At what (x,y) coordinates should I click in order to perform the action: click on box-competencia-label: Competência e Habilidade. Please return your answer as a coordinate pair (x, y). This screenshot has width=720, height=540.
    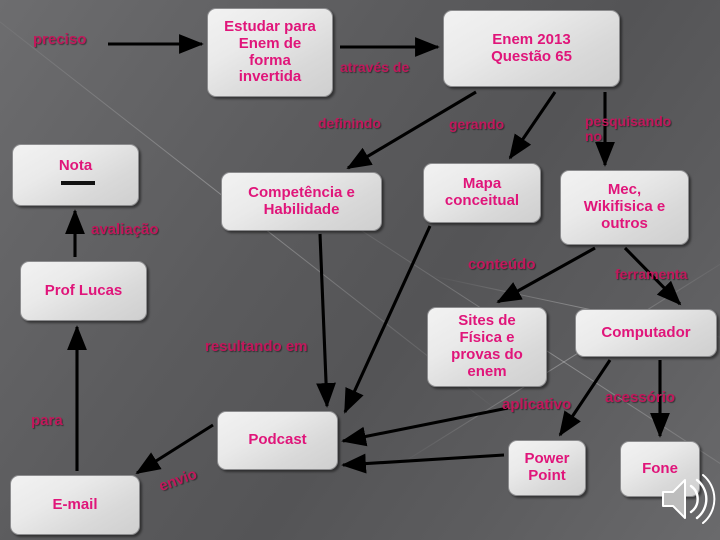
    Looking at the image, I should click on (301, 200).